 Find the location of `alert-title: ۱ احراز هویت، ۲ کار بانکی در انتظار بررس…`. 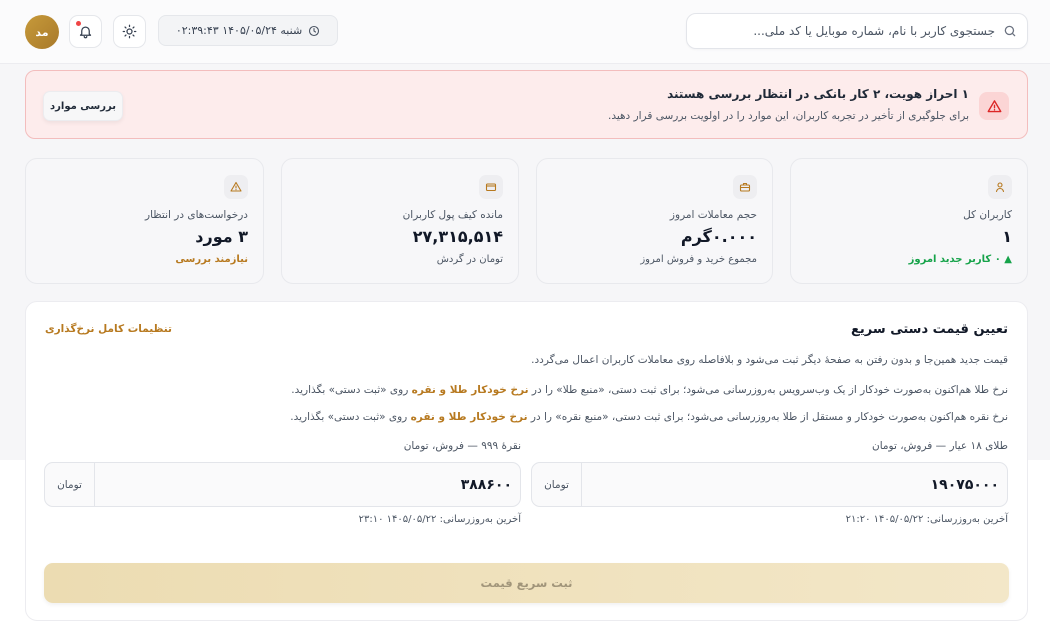

alert-title: ۱ احراز هویت، ۲ کار بانکی در انتظار بررس… is located at coordinates (818, 94).